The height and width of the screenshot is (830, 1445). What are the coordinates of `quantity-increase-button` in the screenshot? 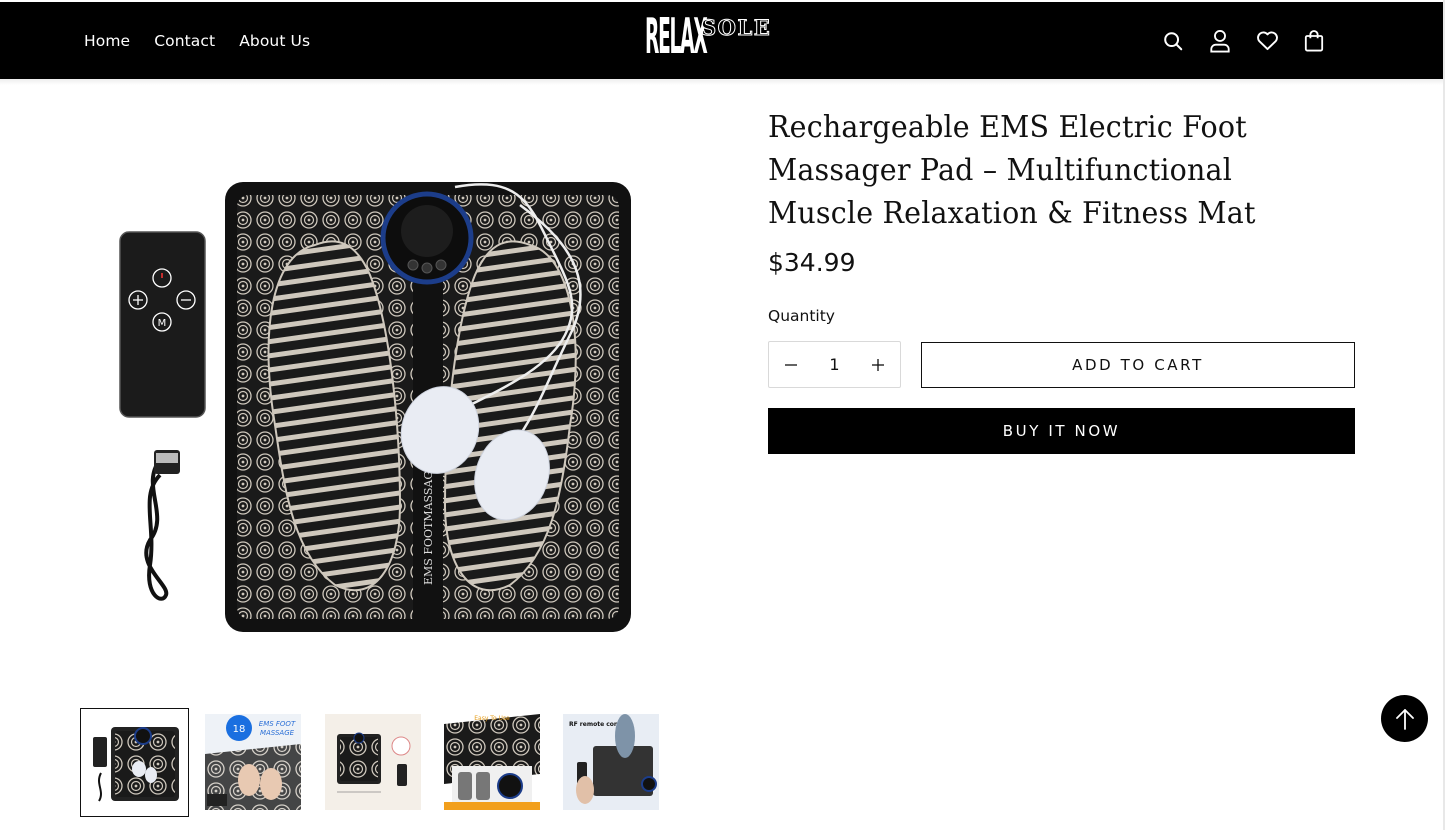 It's located at (878, 365).